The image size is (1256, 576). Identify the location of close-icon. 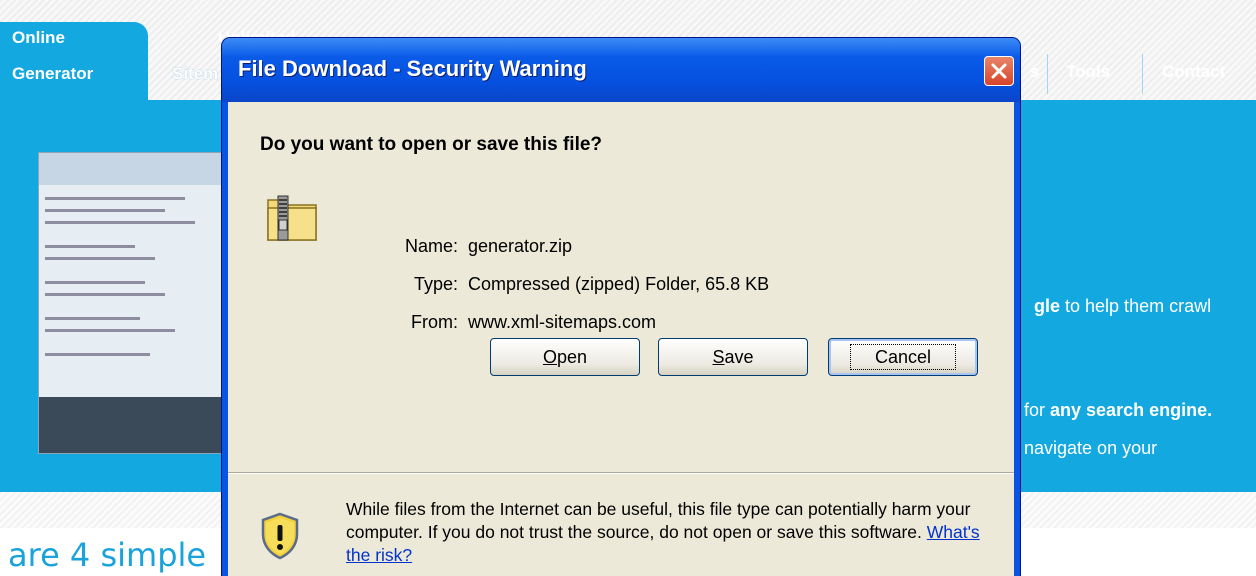
(999, 71).